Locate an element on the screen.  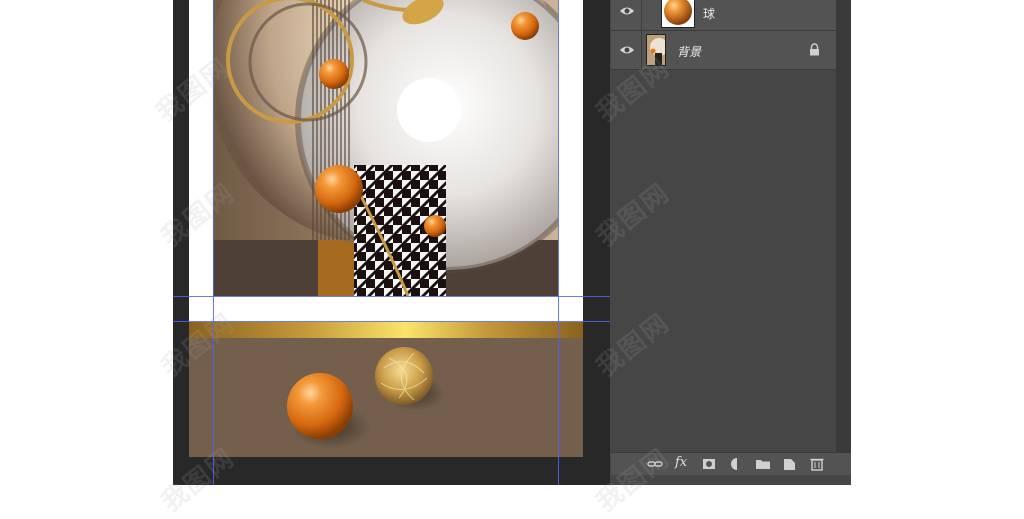
panel-scrollbar is located at coordinates (843, 226).